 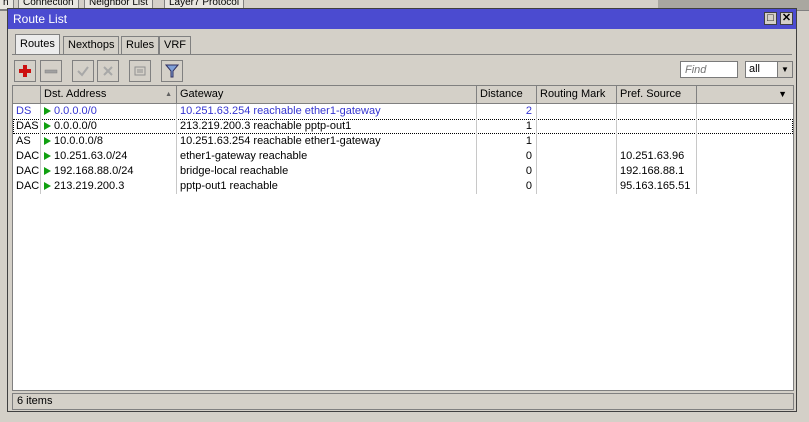 I want to click on add-icon, so click(x=25, y=71).